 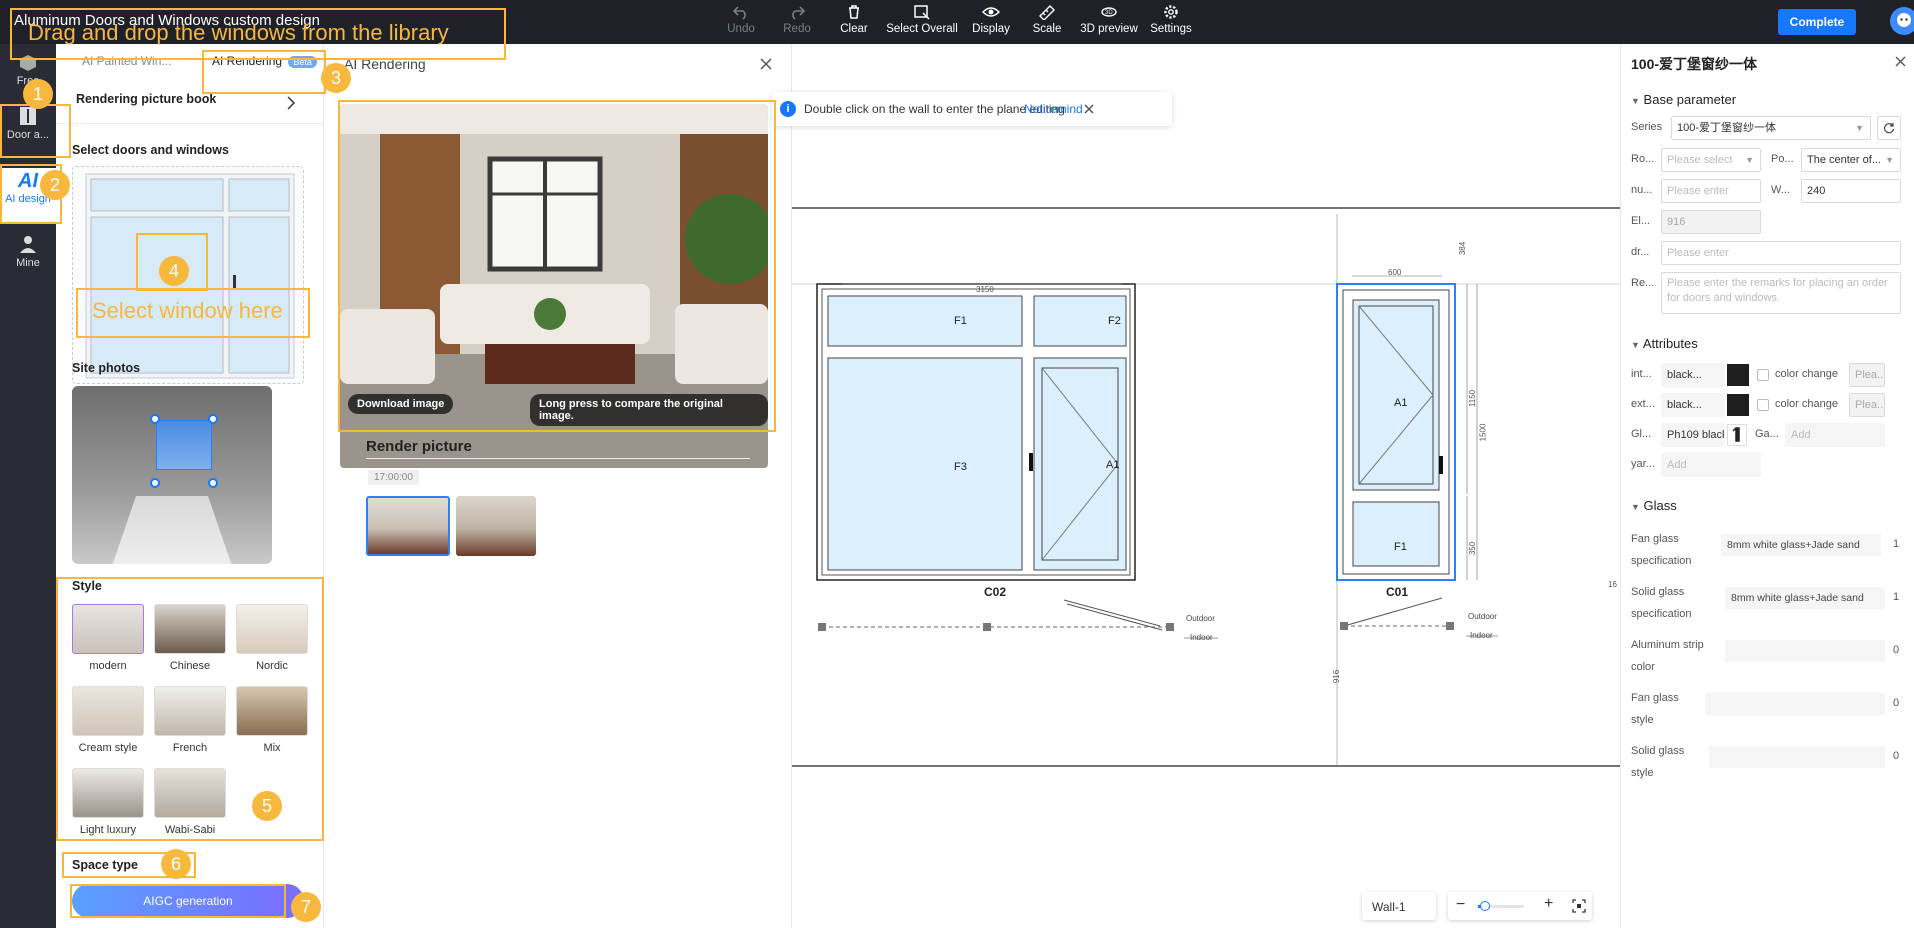 I want to click on dim-1150: 1150, so click(x=1473, y=398).